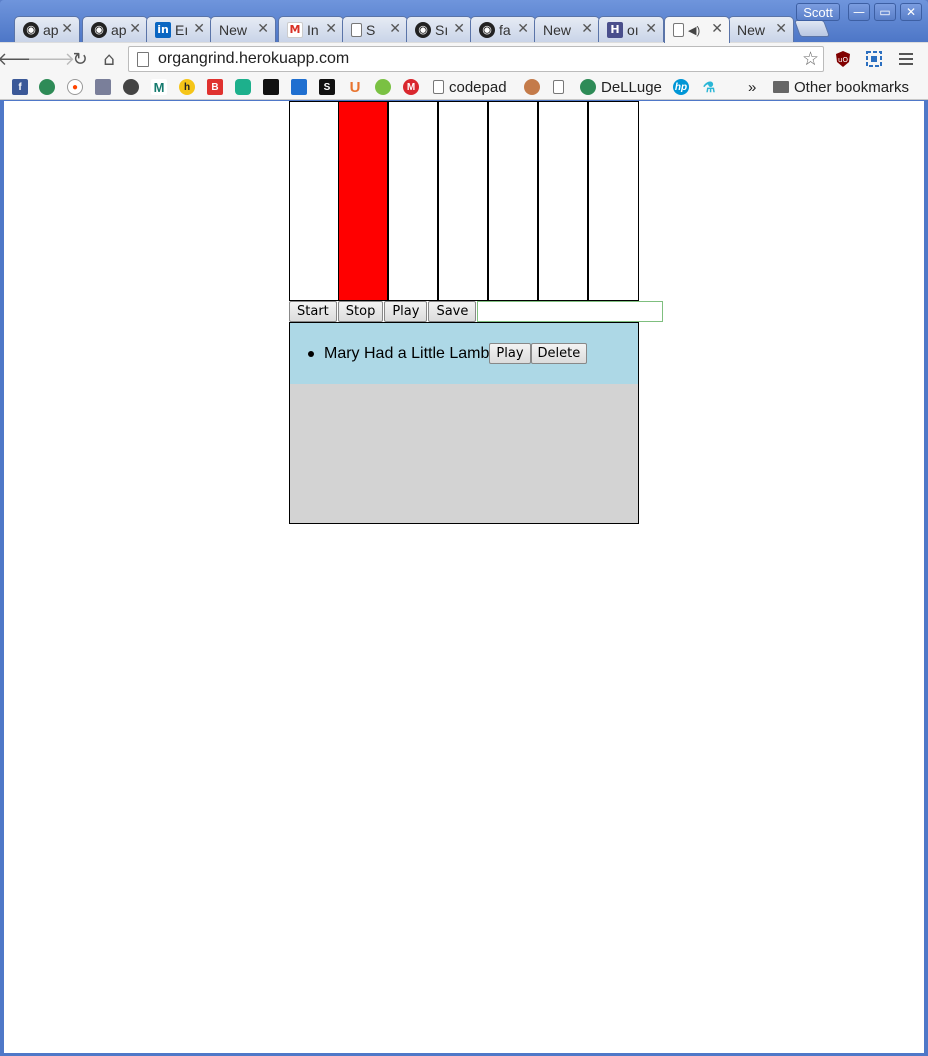  I want to click on bookmark-green, so click(385, 87).